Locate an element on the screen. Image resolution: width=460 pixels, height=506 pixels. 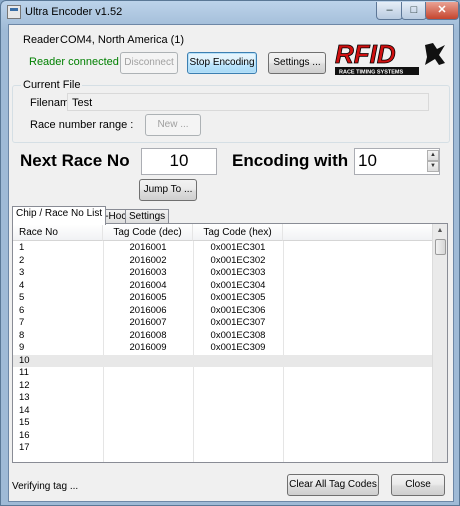
column-header-filler is located at coordinates (360, 232).